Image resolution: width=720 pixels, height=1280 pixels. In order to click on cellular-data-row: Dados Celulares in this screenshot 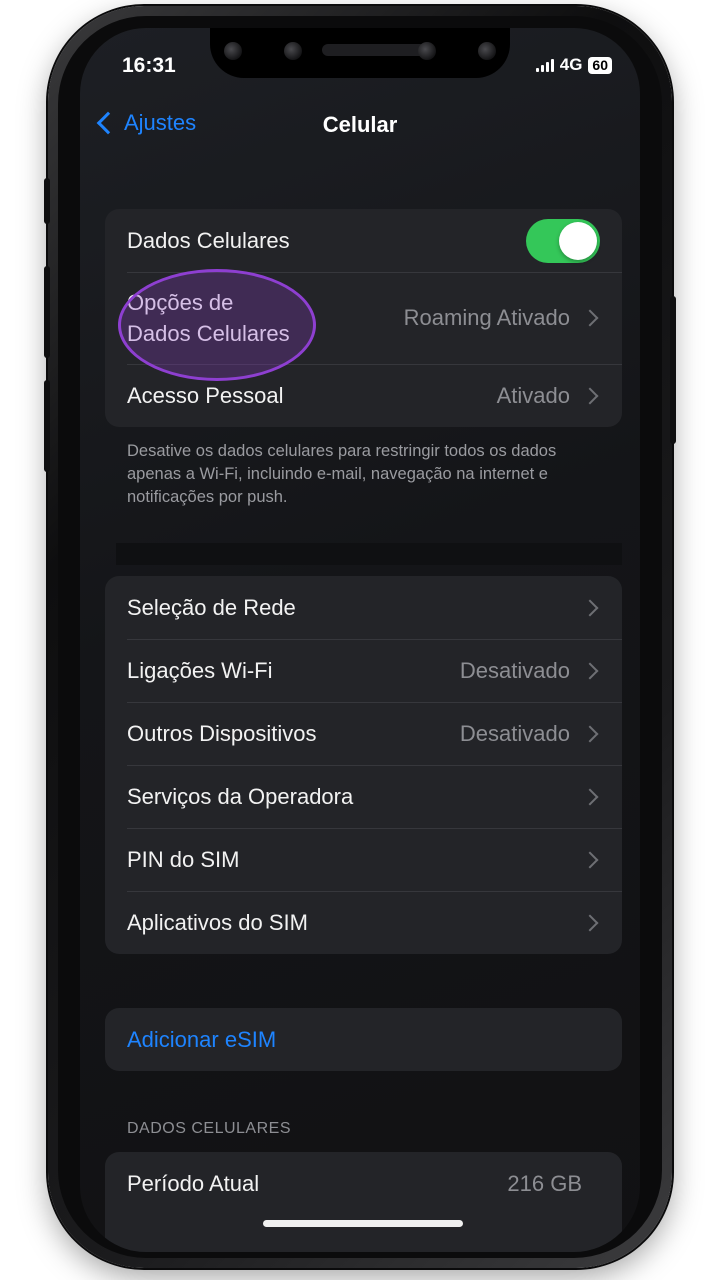, I will do `click(363, 240)`.